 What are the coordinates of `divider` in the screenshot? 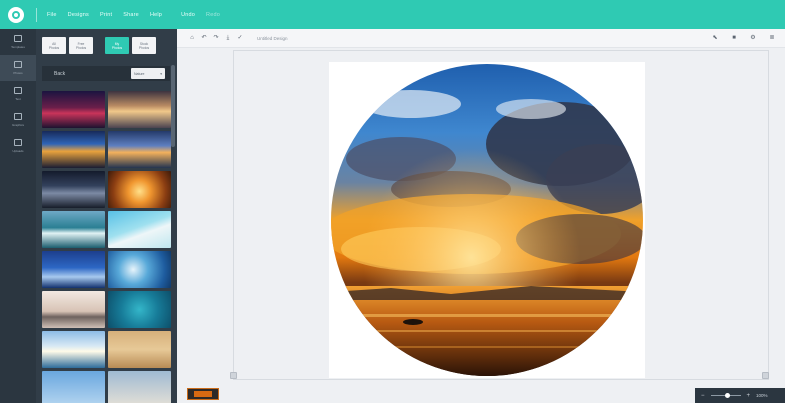 It's located at (36, 14).